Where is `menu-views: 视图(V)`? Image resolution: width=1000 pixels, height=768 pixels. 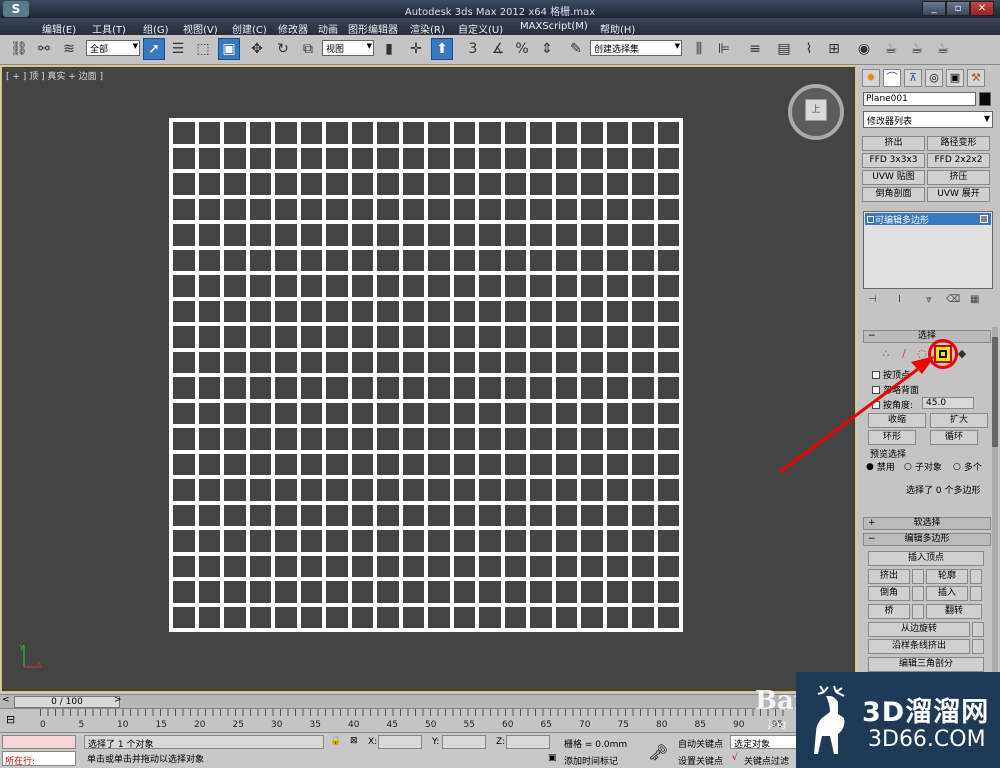
menu-views: 视图(V) is located at coordinates (200, 28).